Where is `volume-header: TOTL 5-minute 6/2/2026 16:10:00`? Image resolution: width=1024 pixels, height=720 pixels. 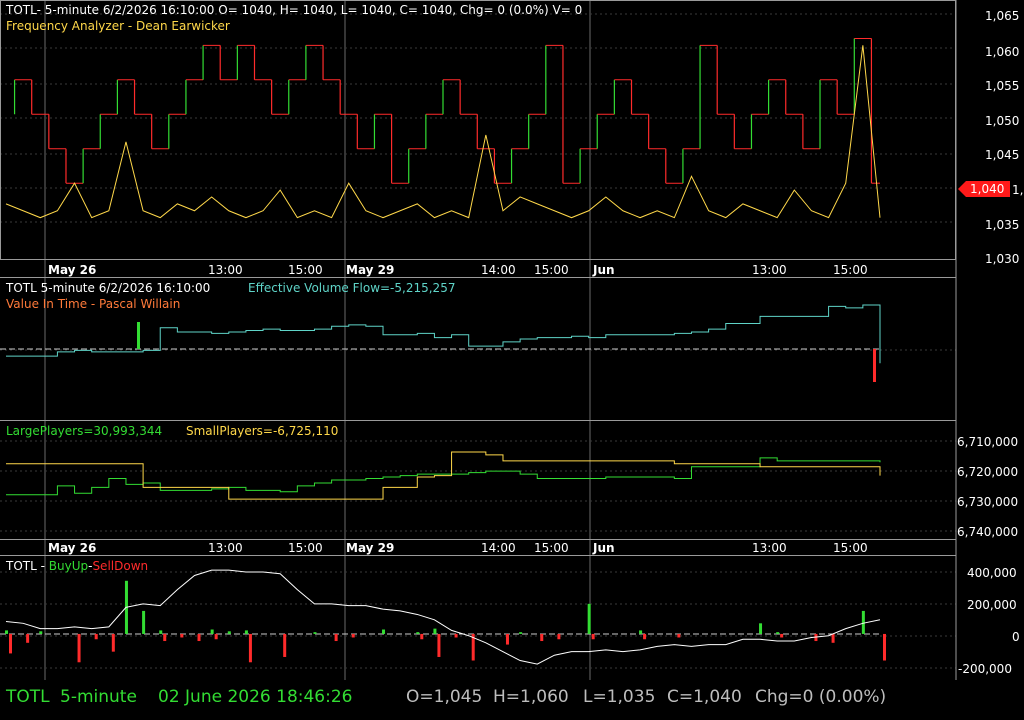
volume-header: TOTL 5-minute 6/2/2026 16:10:00 is located at coordinates (107, 288).